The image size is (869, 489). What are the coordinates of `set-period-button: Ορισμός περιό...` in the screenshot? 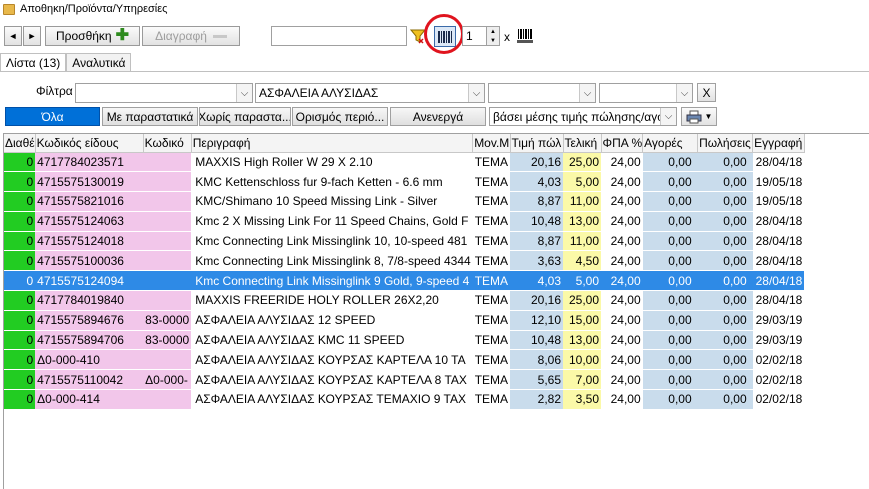 It's located at (340, 116).